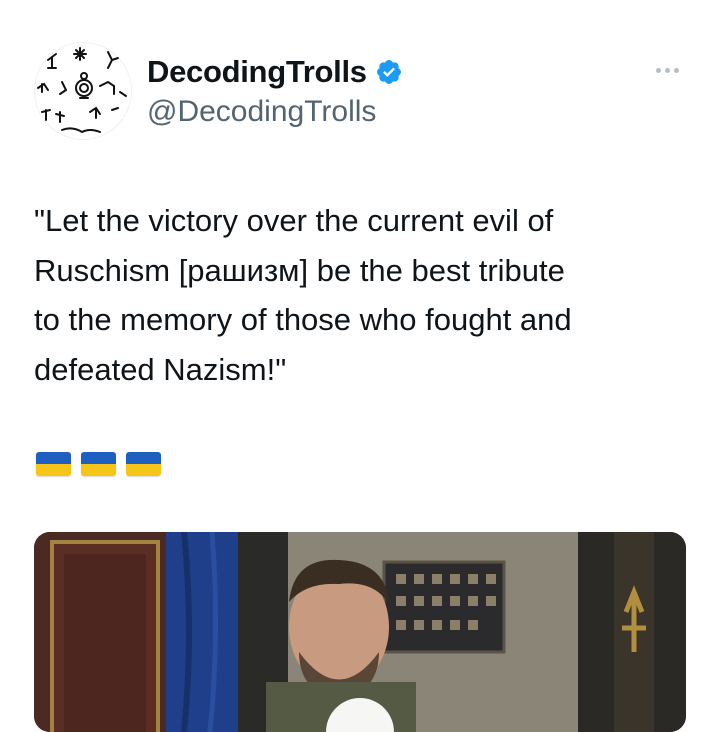 The width and height of the screenshot is (720, 732). I want to click on avatar-glyphs-icon, so click(82, 90).